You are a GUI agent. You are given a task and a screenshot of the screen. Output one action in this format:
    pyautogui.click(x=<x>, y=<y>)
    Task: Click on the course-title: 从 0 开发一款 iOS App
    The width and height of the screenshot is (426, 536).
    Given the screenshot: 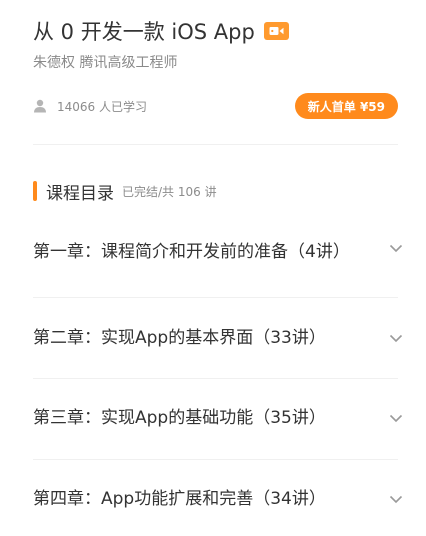 What is the action you would take?
    pyautogui.click(x=144, y=32)
    